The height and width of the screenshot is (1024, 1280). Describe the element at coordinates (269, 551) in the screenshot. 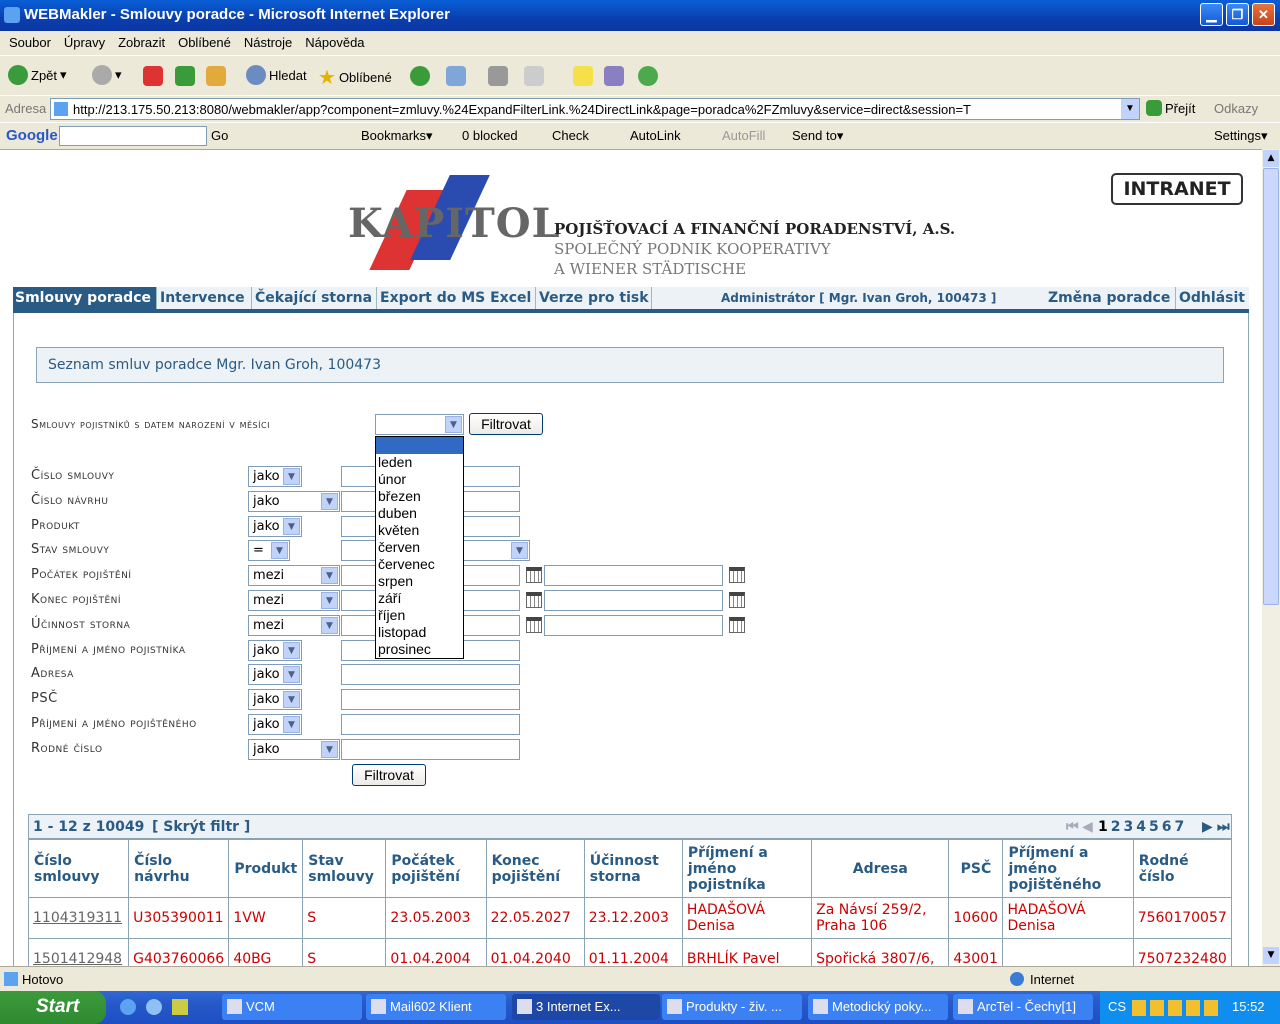

I see `filter-operator-select: = ▼` at that location.